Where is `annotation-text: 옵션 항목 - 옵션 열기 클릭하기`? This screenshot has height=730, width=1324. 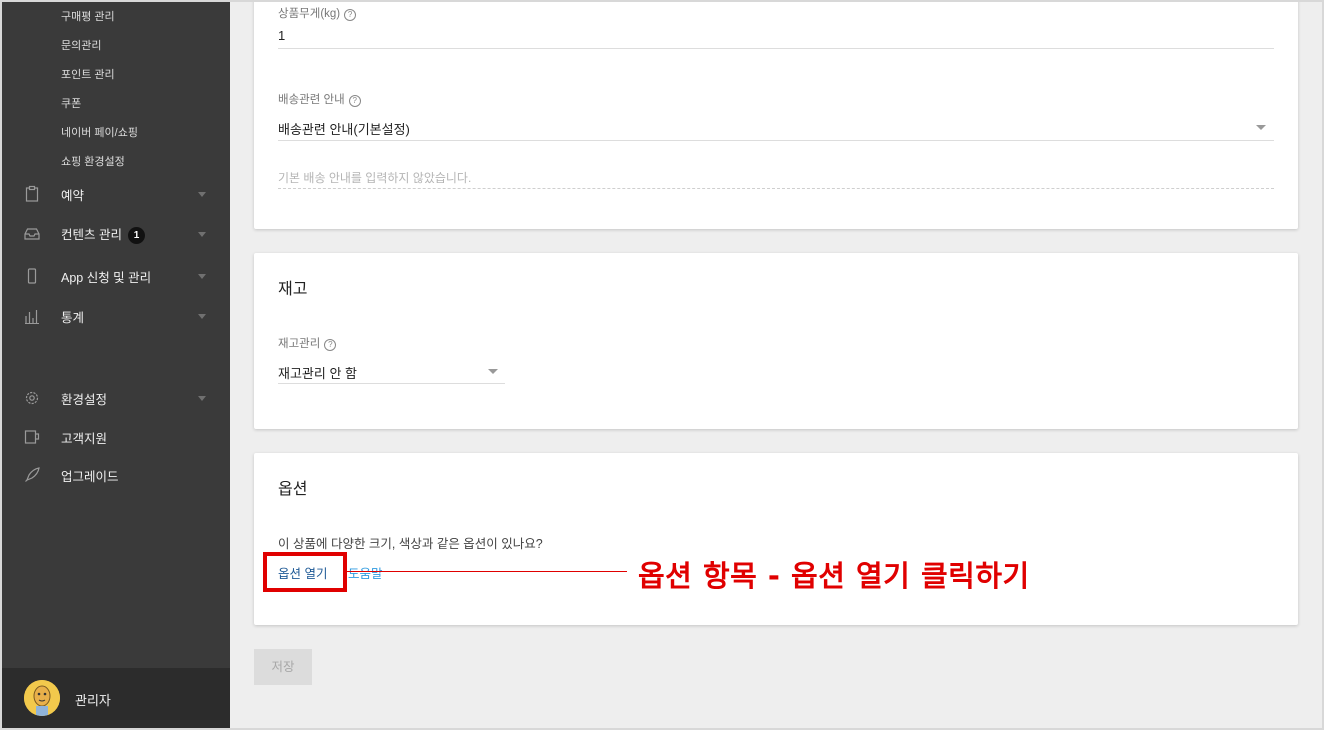 annotation-text: 옵션 항목 - 옵션 열기 클릭하기 is located at coordinates (834, 576).